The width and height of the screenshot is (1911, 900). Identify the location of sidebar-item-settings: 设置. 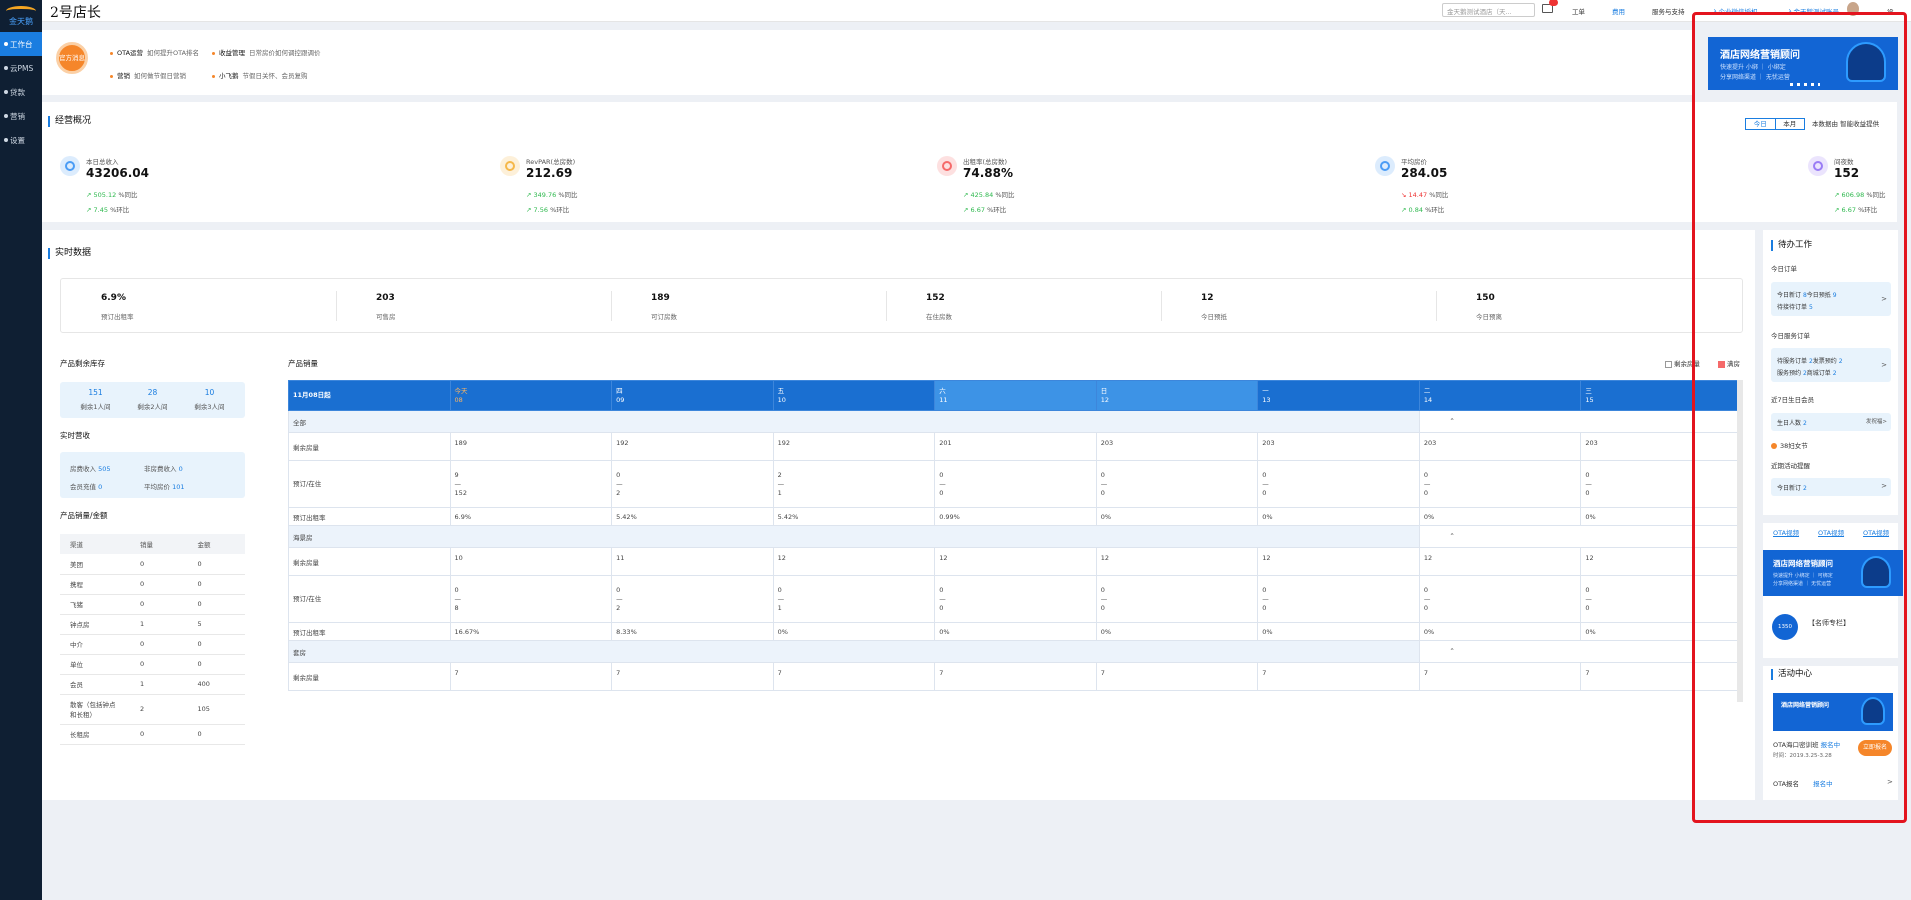
(21, 140).